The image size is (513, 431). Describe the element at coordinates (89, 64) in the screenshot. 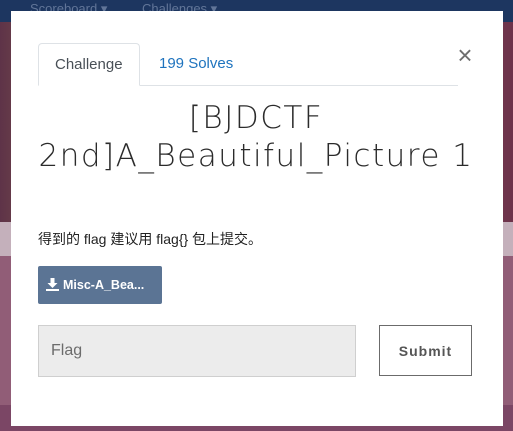

I see `tab-challenge: Challenge` at that location.